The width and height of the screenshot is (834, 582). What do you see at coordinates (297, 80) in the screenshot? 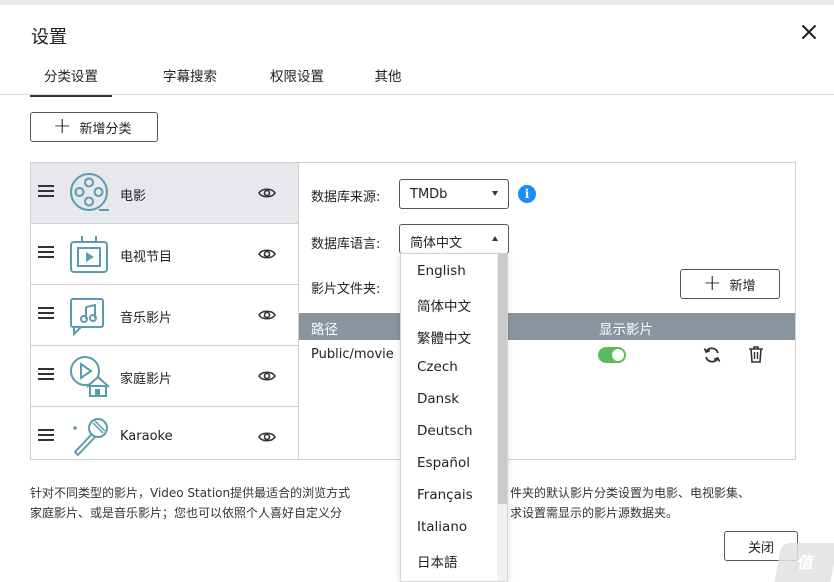
I see `tab-permission-settings: 权限设置` at bounding box center [297, 80].